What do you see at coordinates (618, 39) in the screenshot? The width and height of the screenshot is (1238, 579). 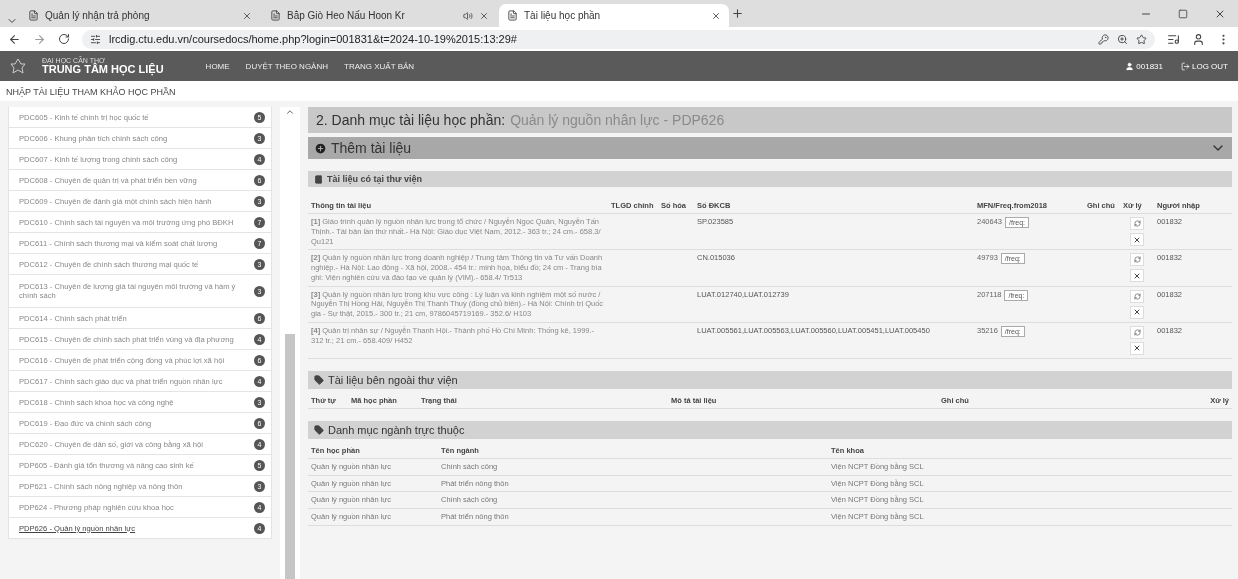 I see `address-bar: lrcdig.ctu.edu.vn/coursedocs/home.php?login=001831&t=2024-10-19%2015:13:29#` at bounding box center [618, 39].